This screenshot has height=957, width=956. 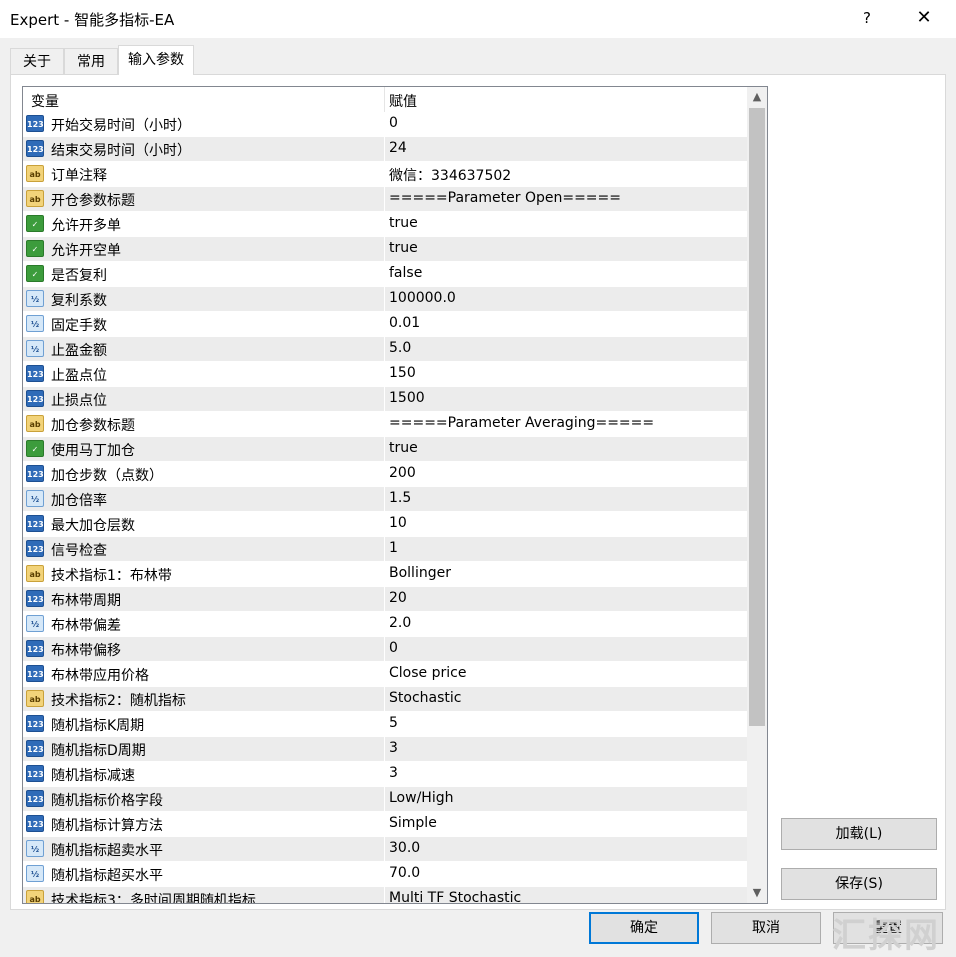 I want to click on parameter-name: 布林带偏差, so click(x=86, y=626).